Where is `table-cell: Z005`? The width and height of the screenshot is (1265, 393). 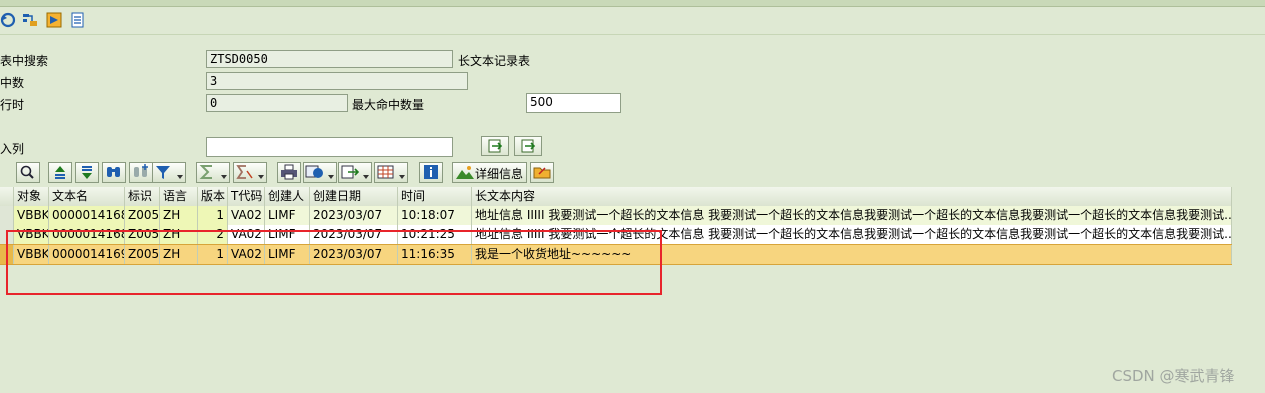
table-cell: Z005 is located at coordinates (142, 215).